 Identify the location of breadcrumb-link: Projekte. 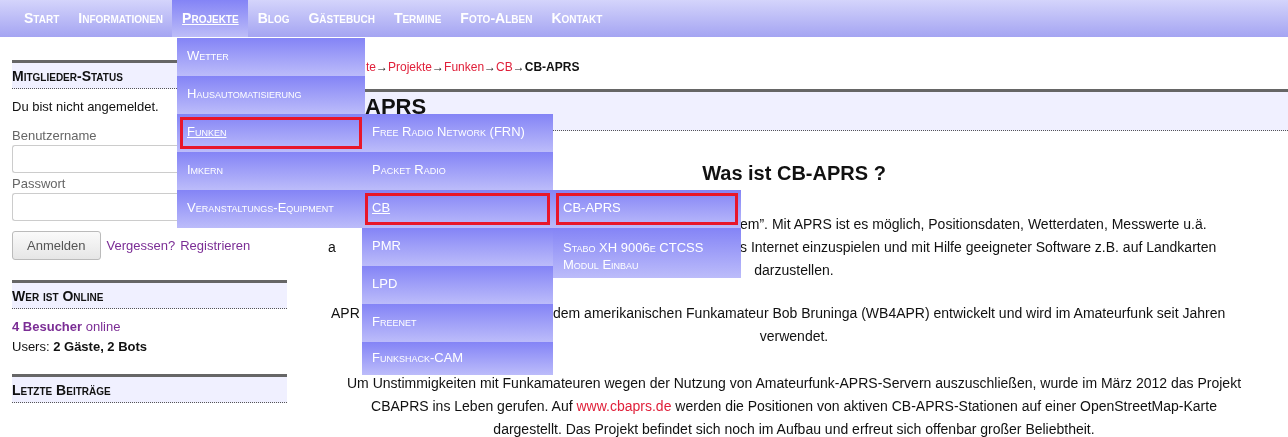
(410, 67).